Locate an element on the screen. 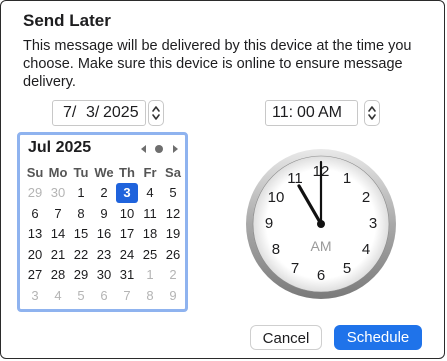 The width and height of the screenshot is (447, 361). clock-number: 5 is located at coordinates (347, 269).